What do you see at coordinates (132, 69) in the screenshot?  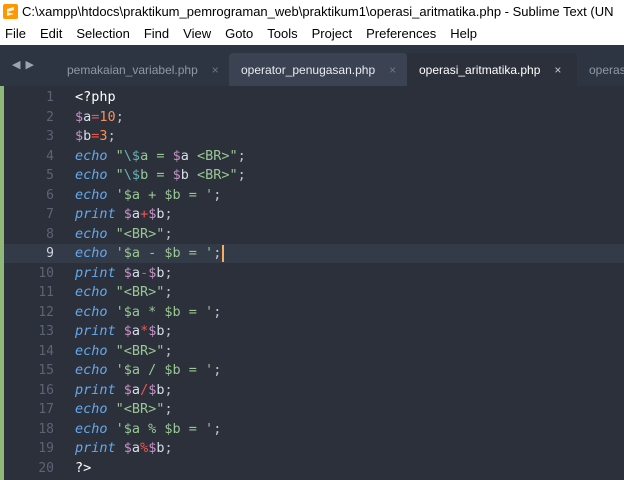 I see `tab-label: pemakaian_variabel.php` at bounding box center [132, 69].